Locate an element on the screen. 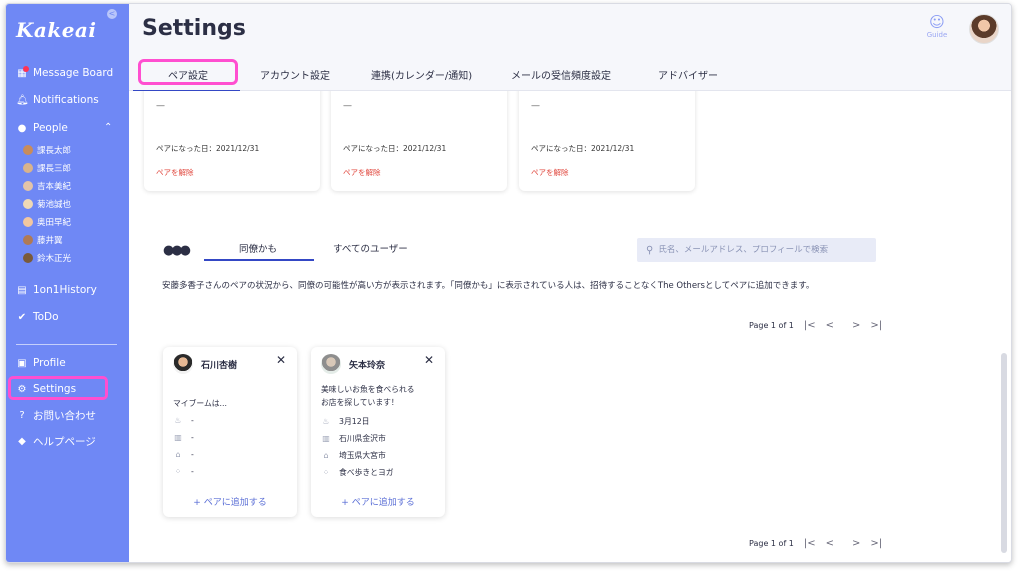 Image resolution: width=1024 pixels, height=573 pixels. candidate-birthday: ♨ - is located at coordinates (183, 420).